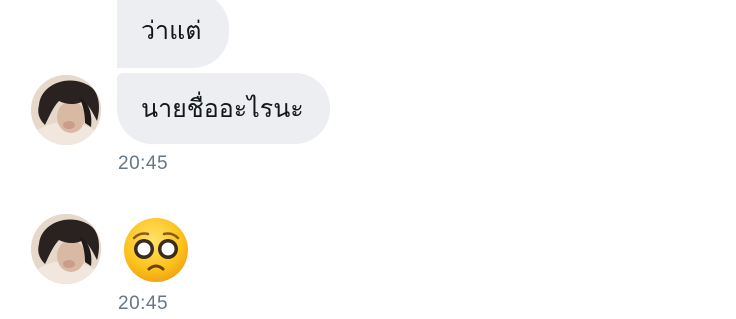 The image size is (736, 319). What do you see at coordinates (171, 30) in the screenshot?
I see `message-text: ว่าแต่` at bounding box center [171, 30].